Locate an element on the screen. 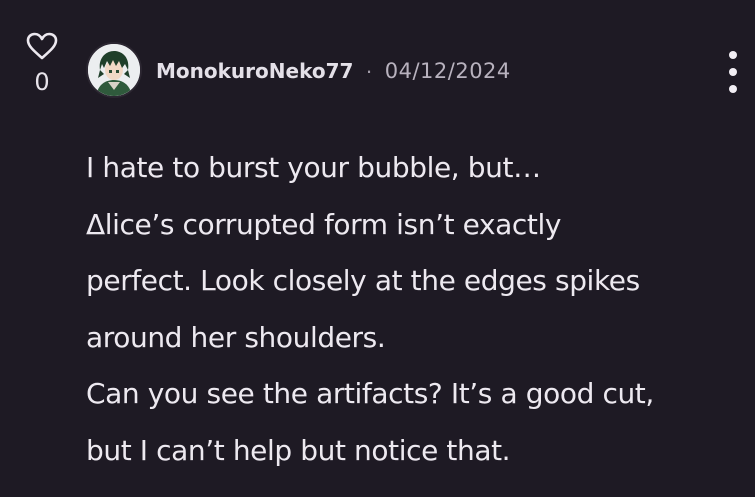 The width and height of the screenshot is (755, 497). vertical-ellipsis-icon is located at coordinates (733, 55).